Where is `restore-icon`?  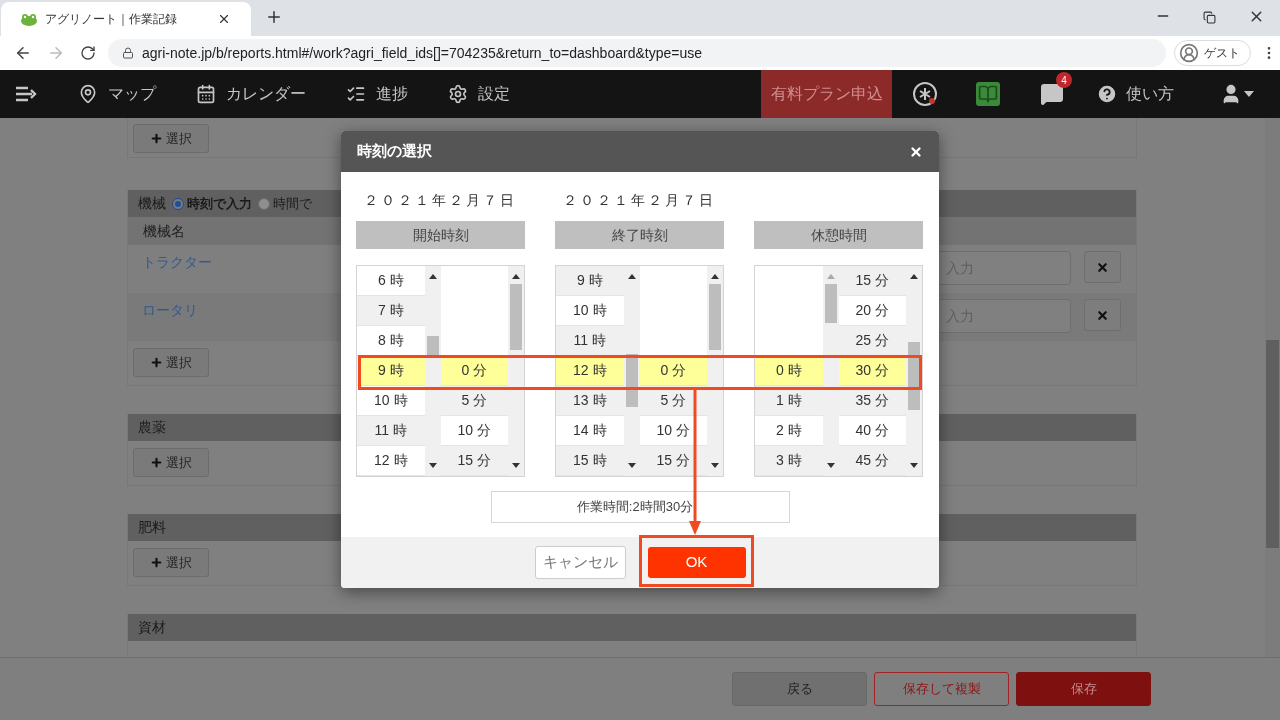 restore-icon is located at coordinates (1209, 17).